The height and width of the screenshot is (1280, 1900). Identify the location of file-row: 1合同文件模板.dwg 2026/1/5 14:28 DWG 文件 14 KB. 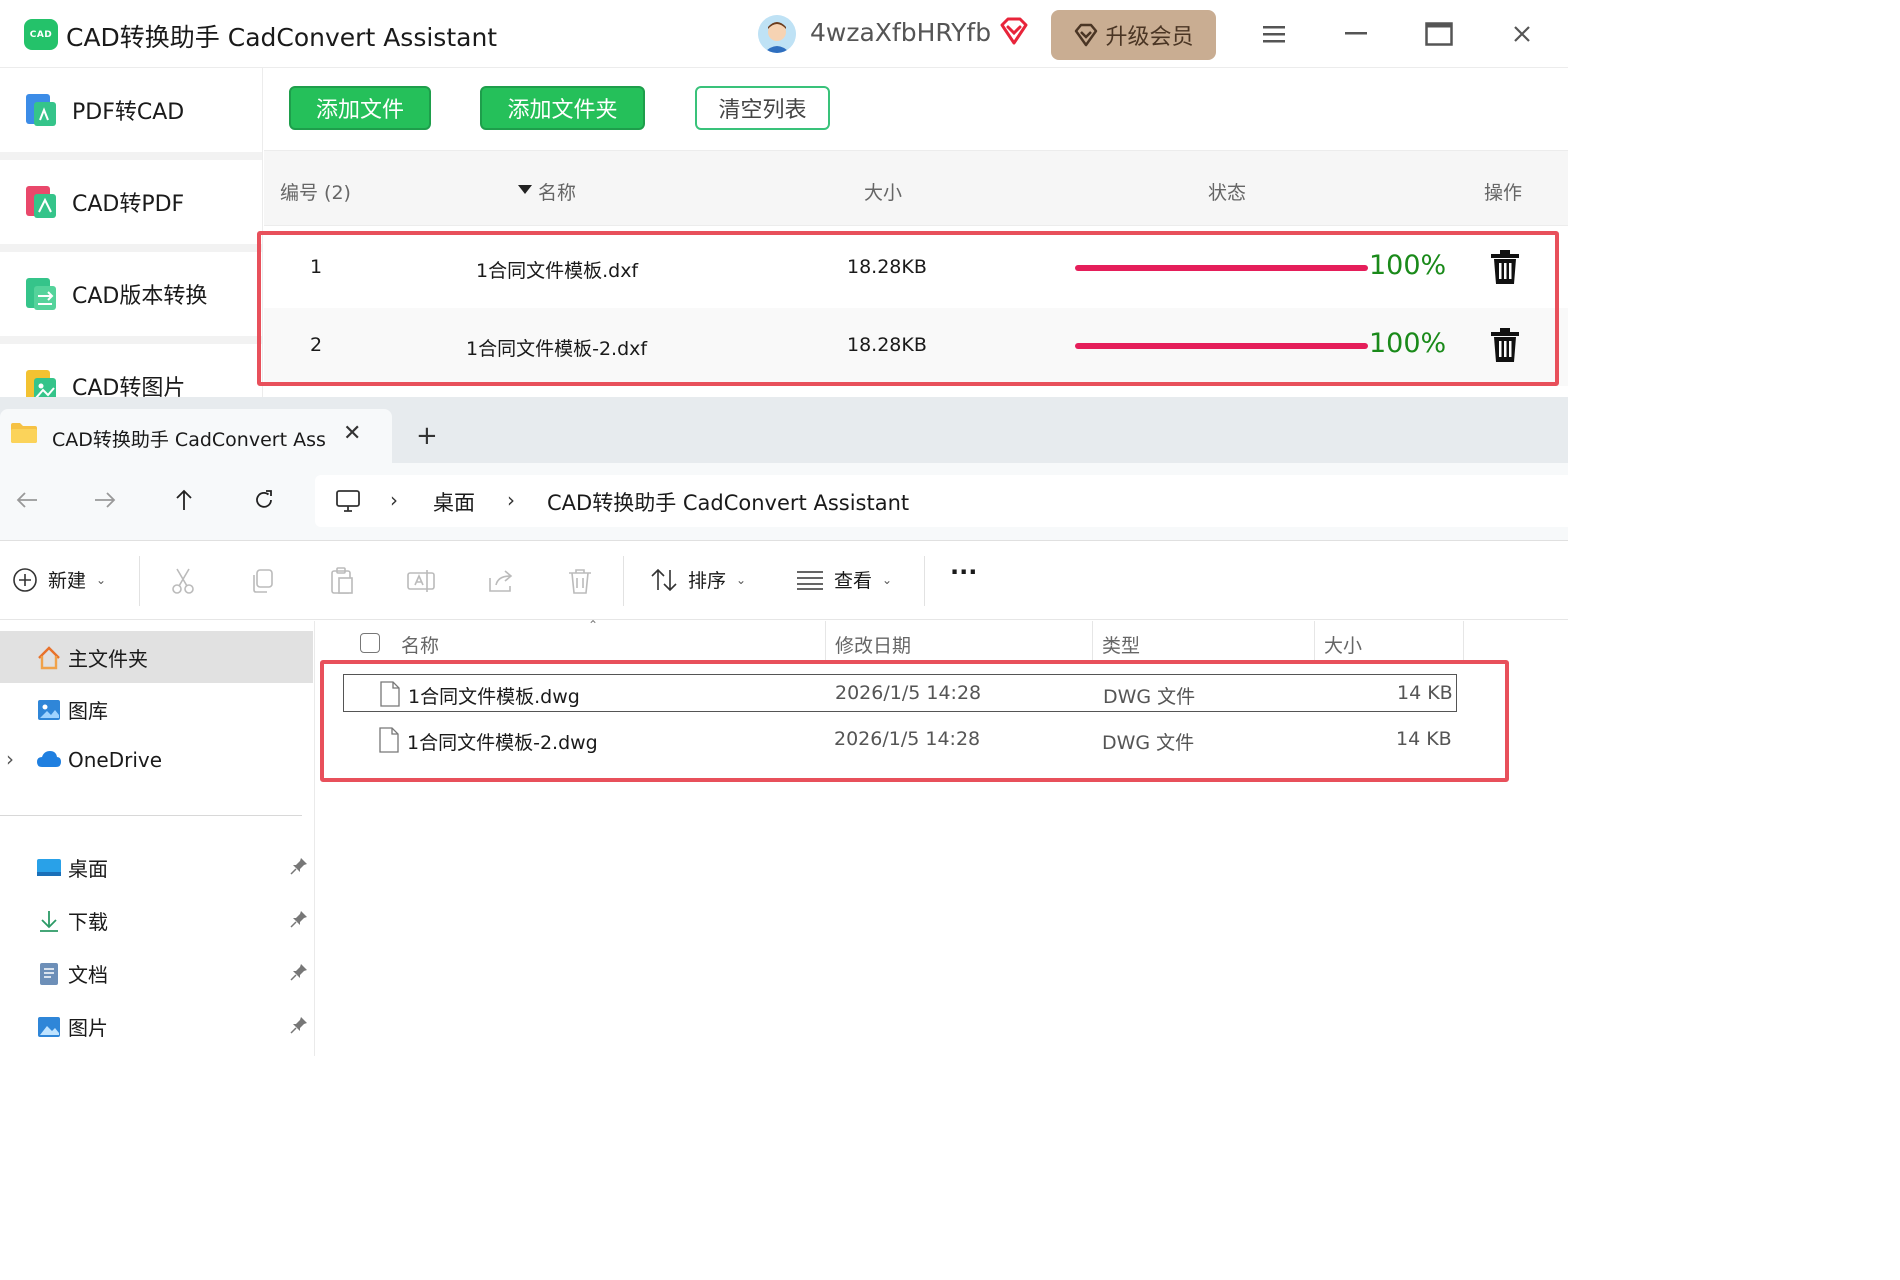
(900, 693).